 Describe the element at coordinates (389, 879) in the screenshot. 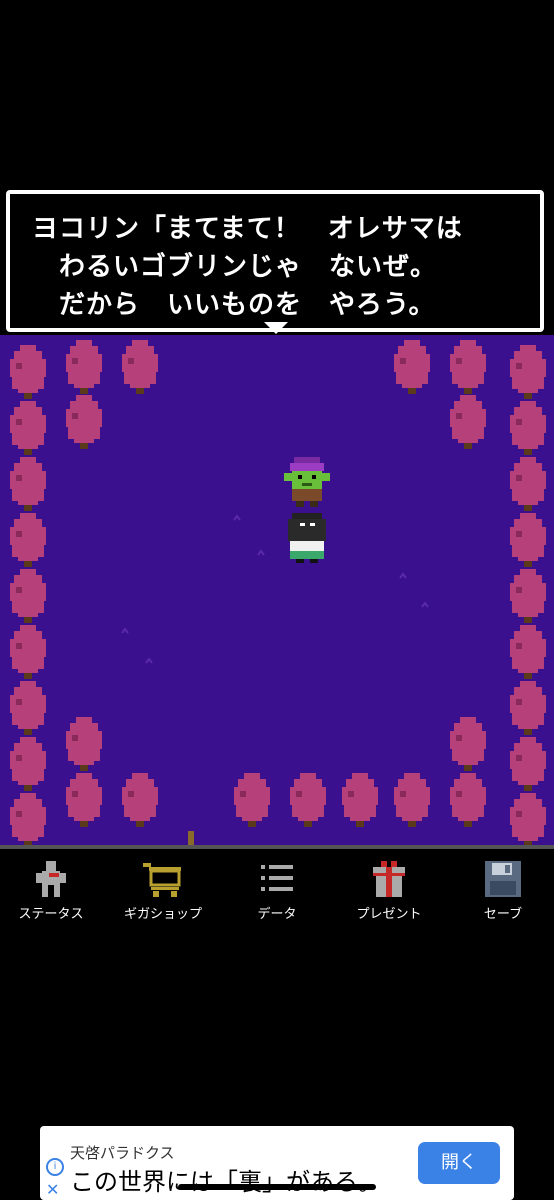

I see `gift-icon` at that location.